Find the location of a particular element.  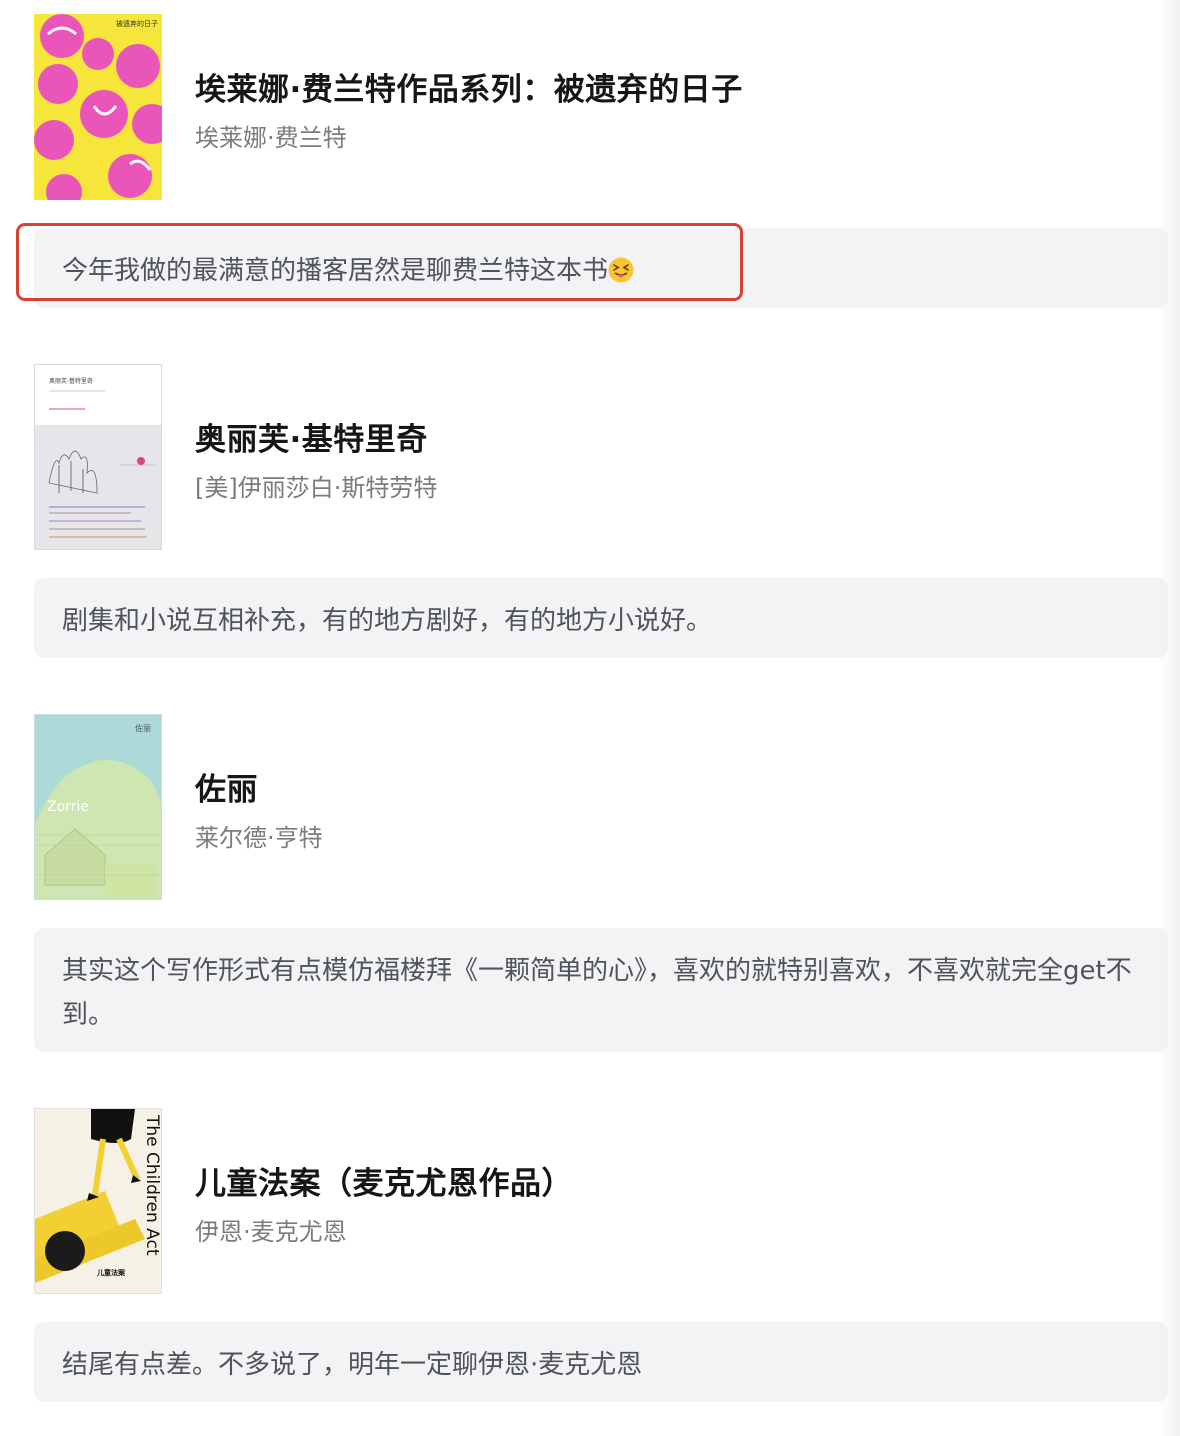

cover-art: 被遗弃的日子 is located at coordinates (98, 107).